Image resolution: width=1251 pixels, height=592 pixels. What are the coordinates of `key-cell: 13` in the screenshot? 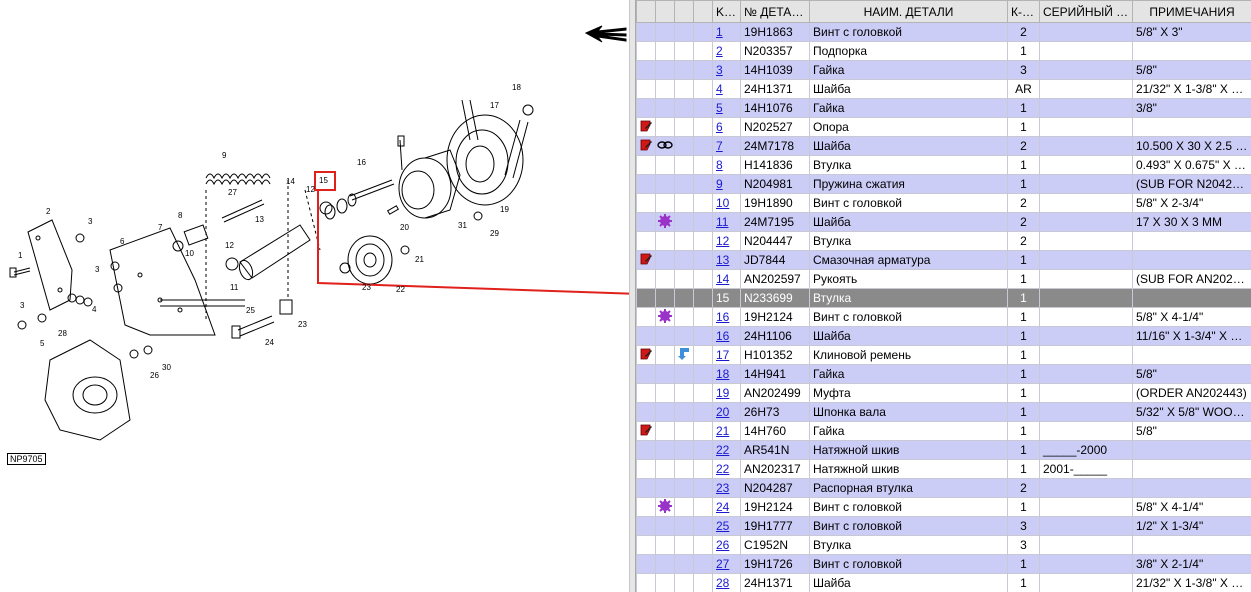 It's located at (726, 260).